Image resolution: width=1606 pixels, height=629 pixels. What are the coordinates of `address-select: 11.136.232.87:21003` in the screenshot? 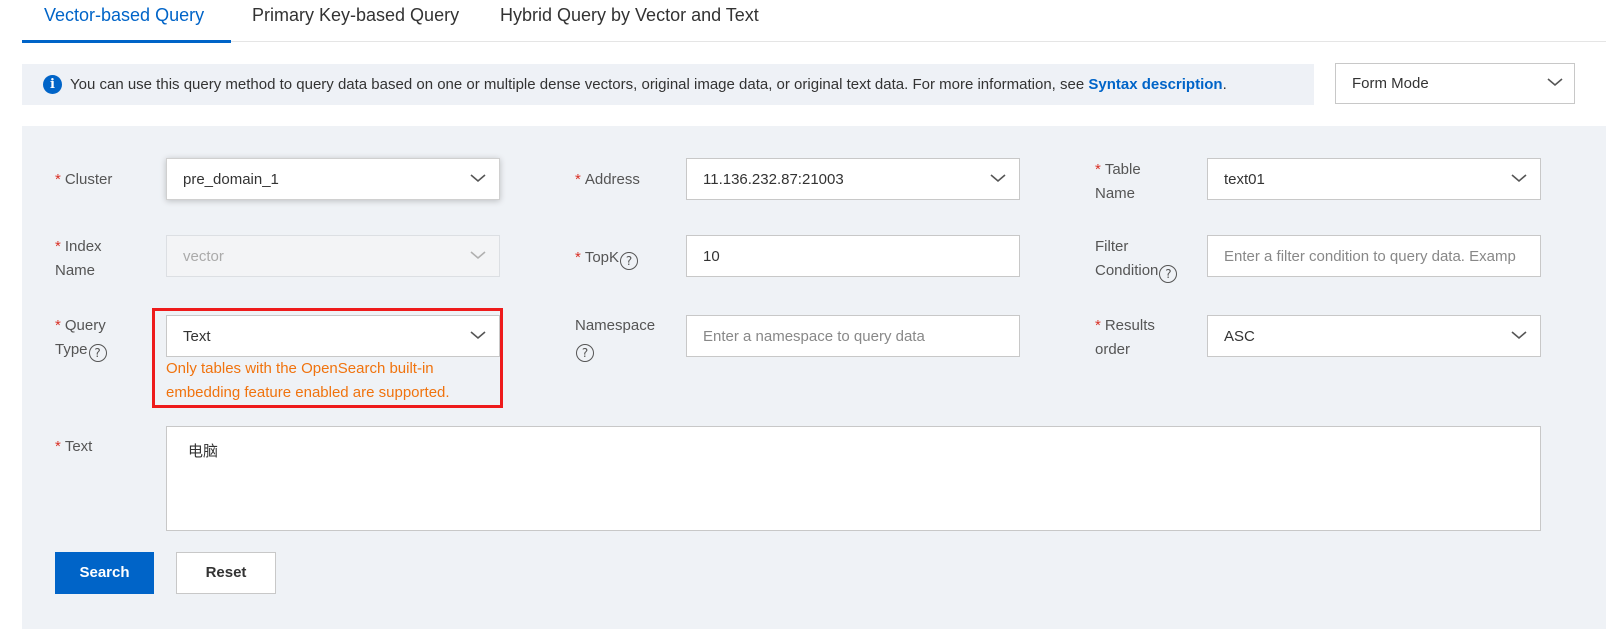 It's located at (853, 179).